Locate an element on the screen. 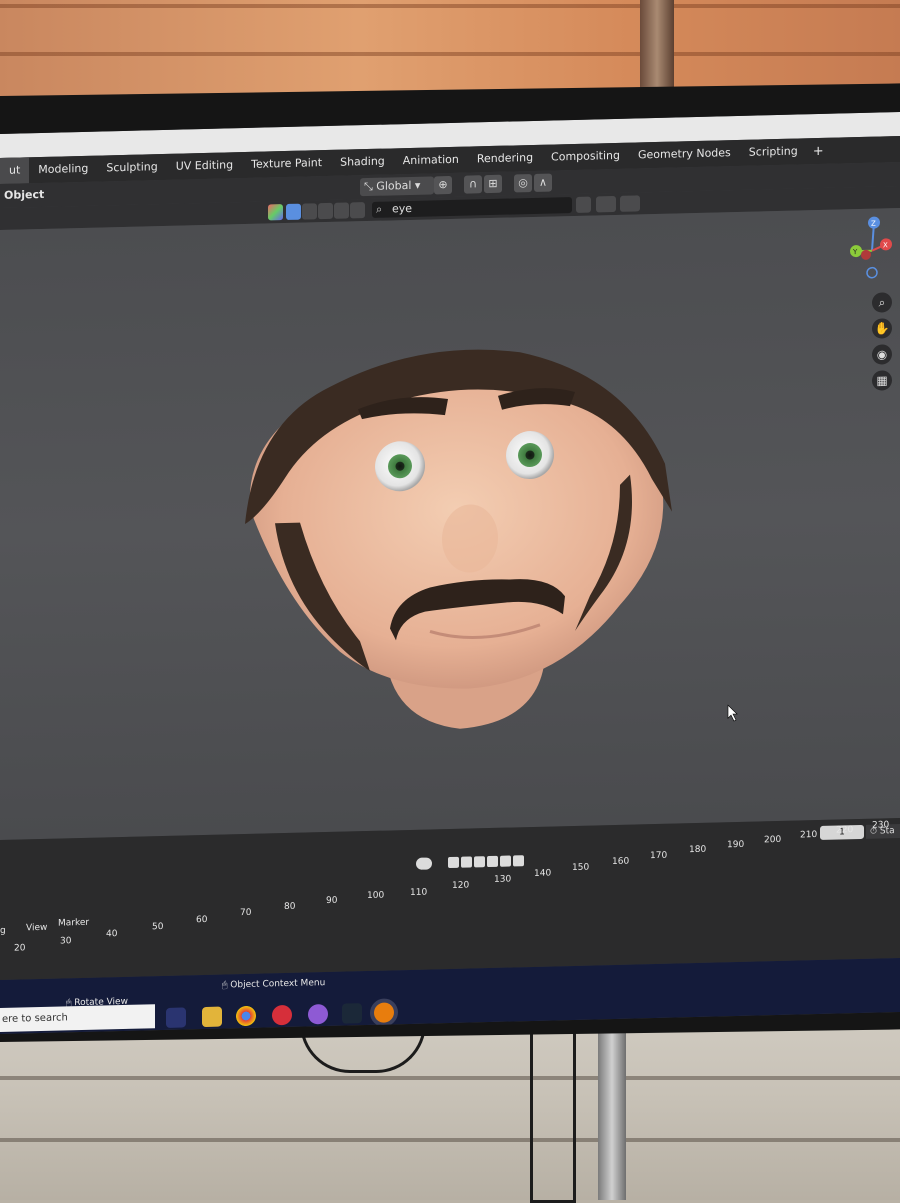 This screenshot has height=1203, width=900. frame-tick: 50 is located at coordinates (157, 927).